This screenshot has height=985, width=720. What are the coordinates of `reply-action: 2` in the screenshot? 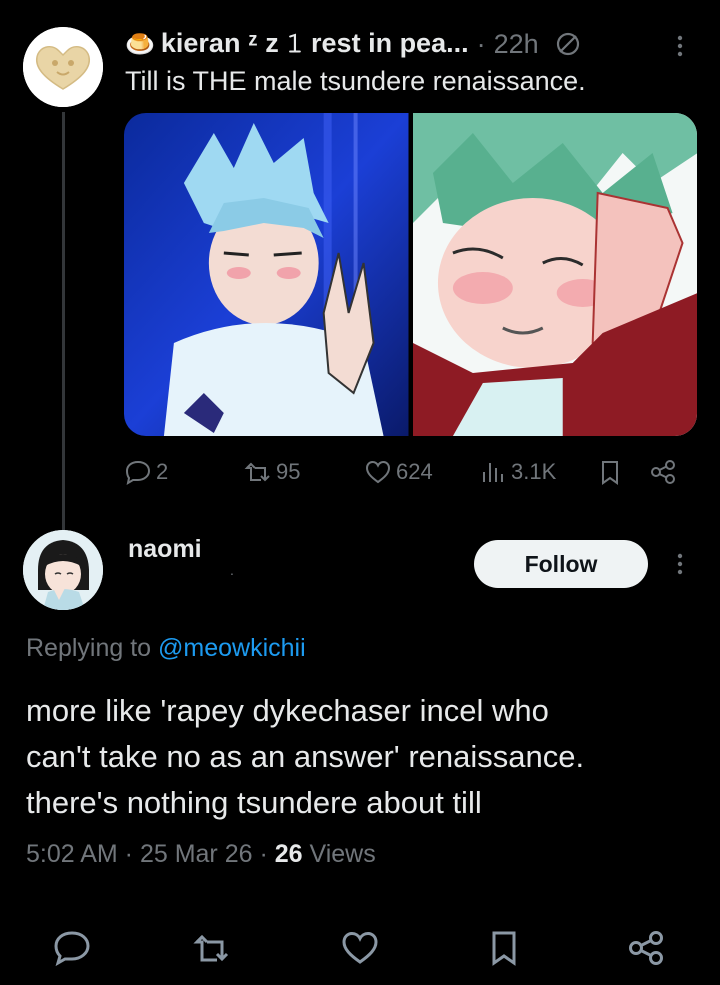 It's located at (146, 472).